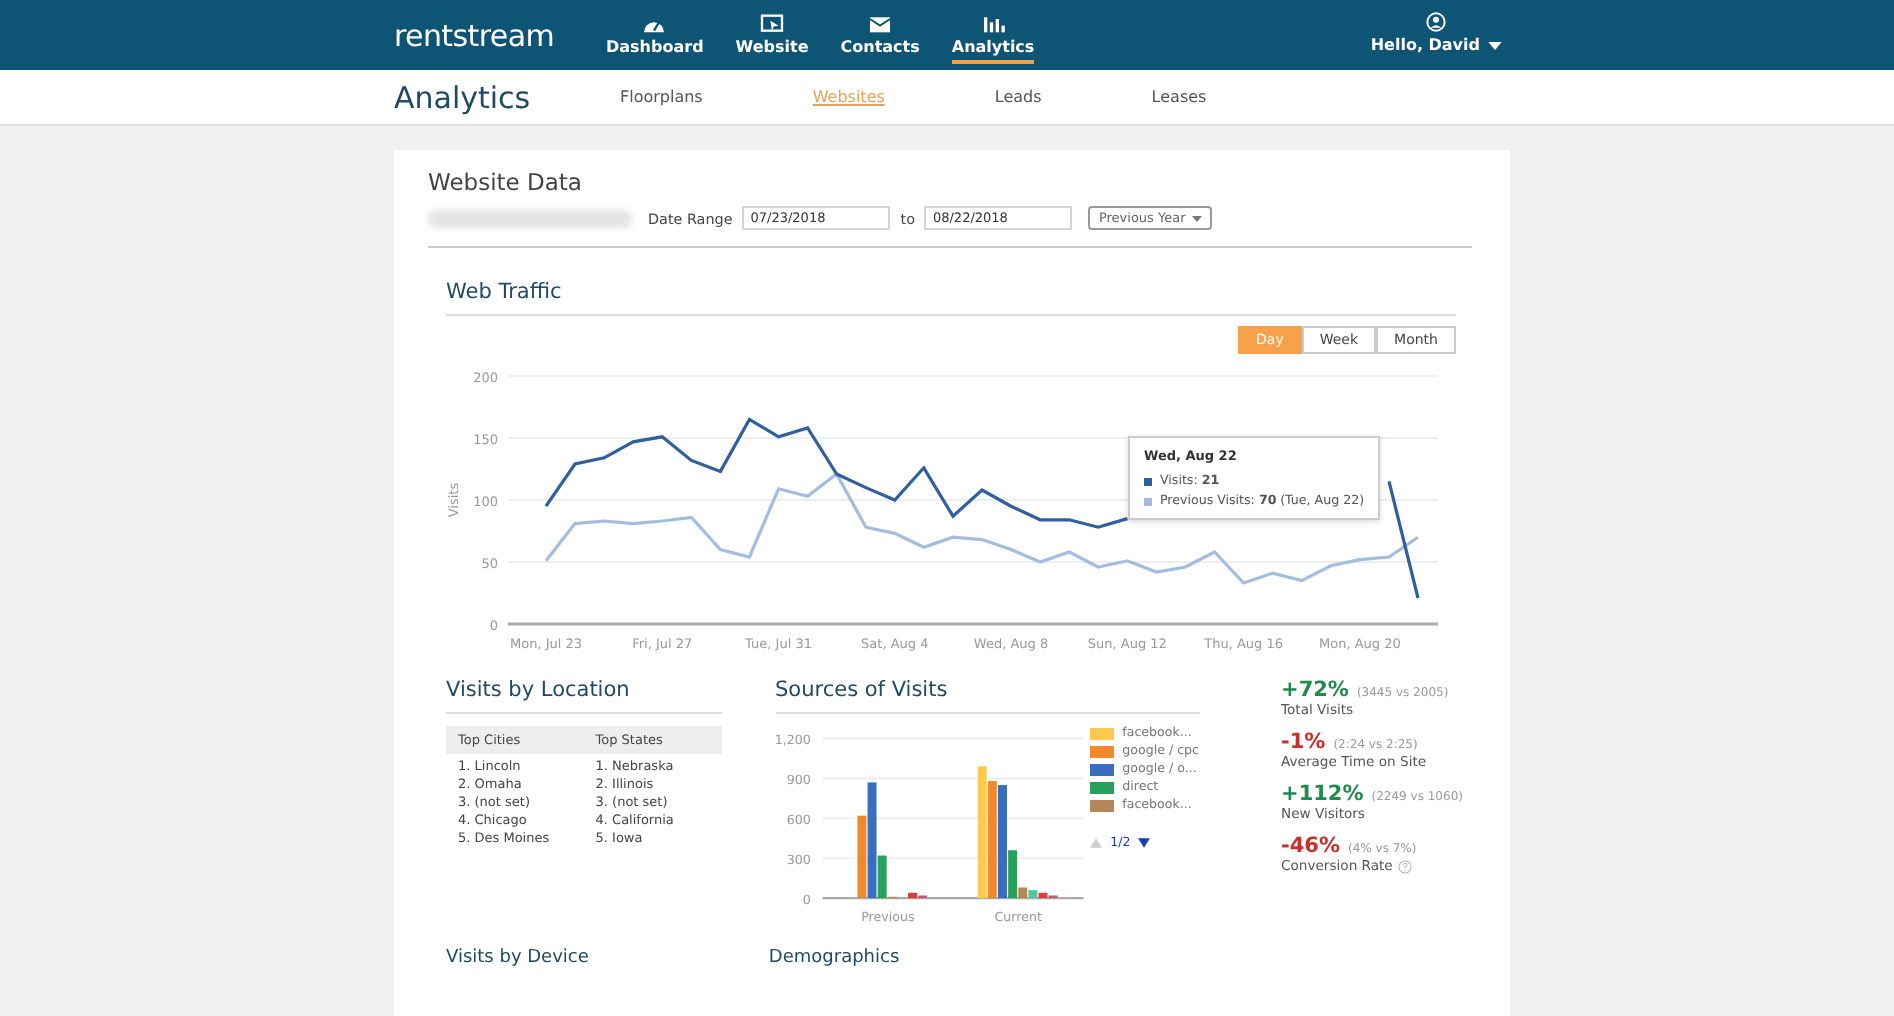 The image size is (1894, 1016). What do you see at coordinates (862, 690) in the screenshot?
I see `section-title: Sources of Visits` at bounding box center [862, 690].